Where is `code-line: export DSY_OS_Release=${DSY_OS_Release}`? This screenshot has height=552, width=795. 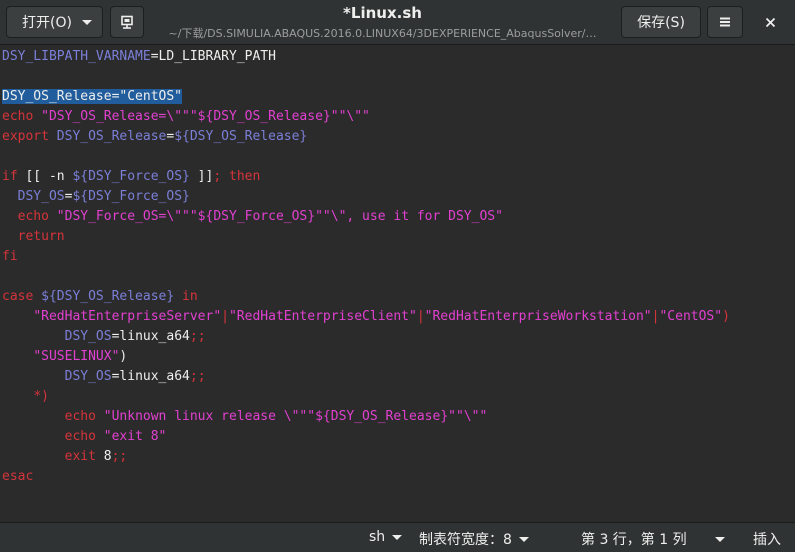
code-line: export DSY_OS_Release=${DSY_OS_Release} is located at coordinates (154, 137).